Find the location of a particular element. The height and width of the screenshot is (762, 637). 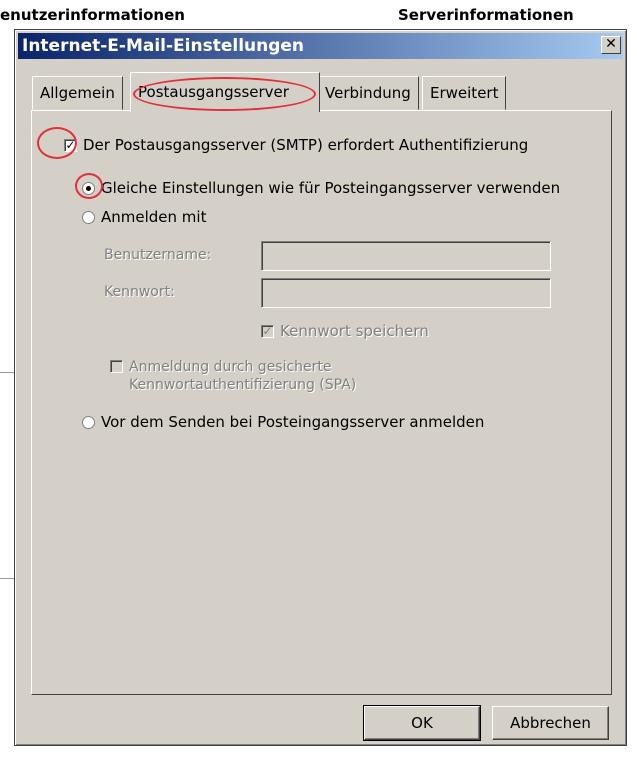

tab-label: Erweitert is located at coordinates (464, 93).